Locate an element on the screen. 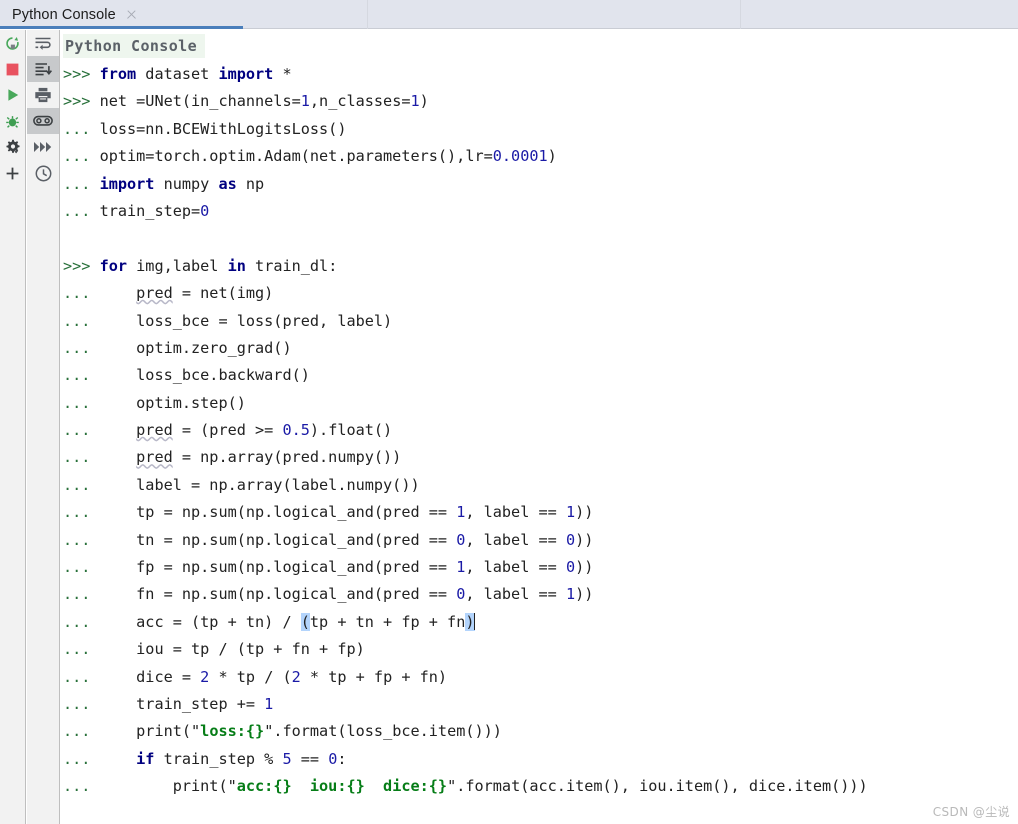 This screenshot has height=824, width=1018. code-token: == is located at coordinates (310, 758).